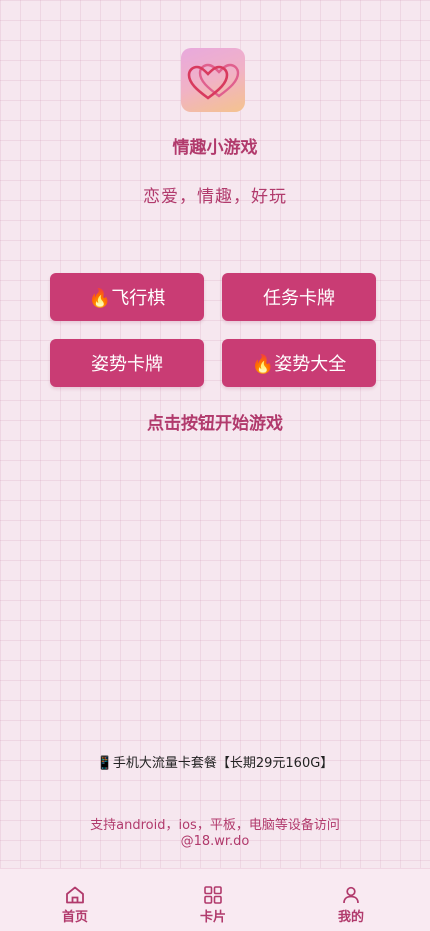 The width and height of the screenshot is (430, 931). What do you see at coordinates (299, 297) in the screenshot?
I see `task-cards-button: 任务卡牌` at bounding box center [299, 297].